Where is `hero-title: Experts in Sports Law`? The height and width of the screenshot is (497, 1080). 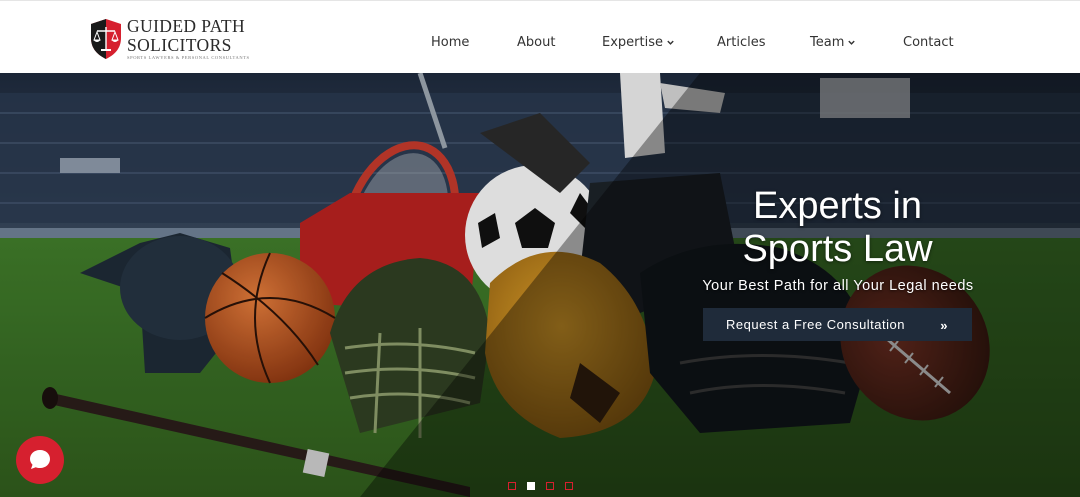
hero-title: Experts in Sports Law is located at coordinates (837, 228).